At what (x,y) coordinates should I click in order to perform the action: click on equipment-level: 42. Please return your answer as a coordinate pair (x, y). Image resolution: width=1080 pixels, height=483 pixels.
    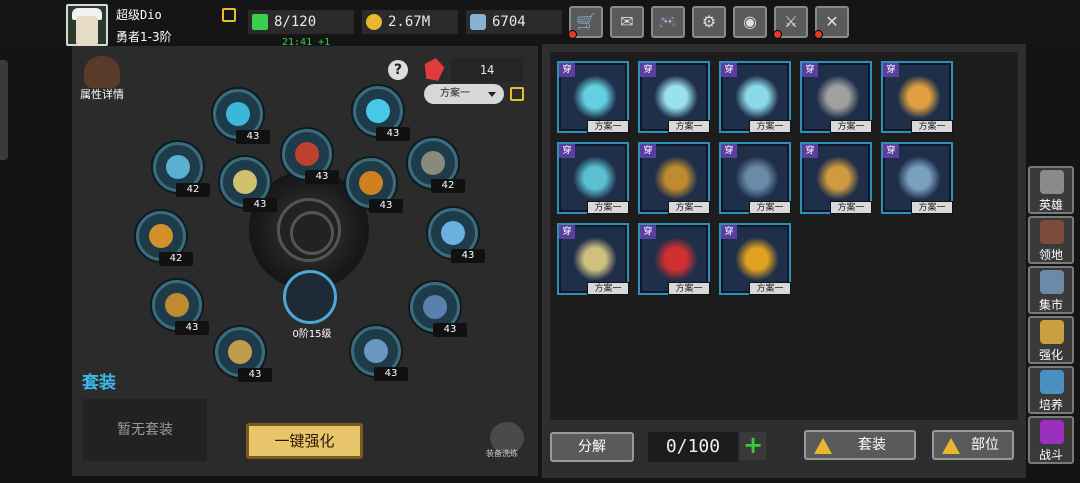
    Looking at the image, I should click on (193, 190).